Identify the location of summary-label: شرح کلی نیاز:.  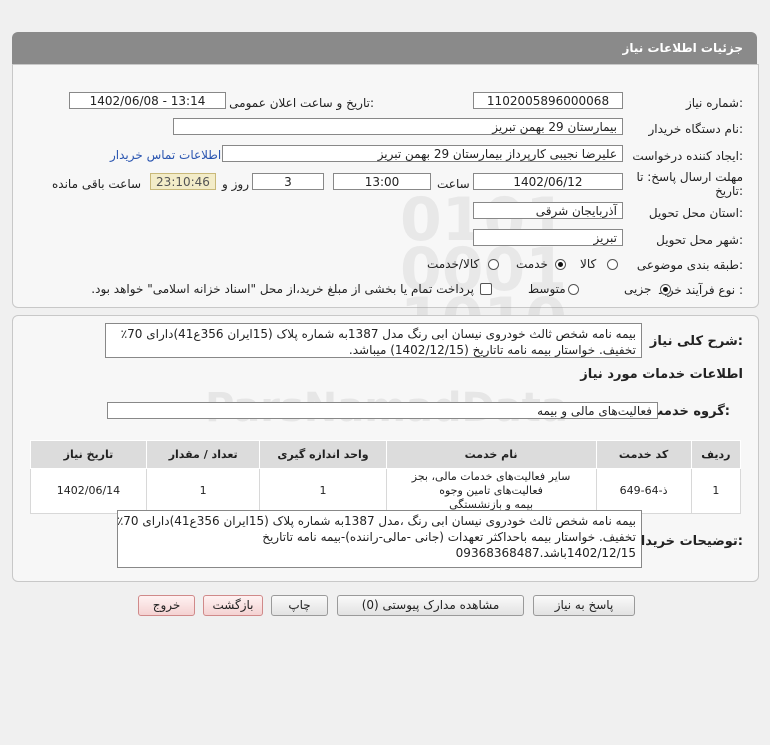
(696, 341).